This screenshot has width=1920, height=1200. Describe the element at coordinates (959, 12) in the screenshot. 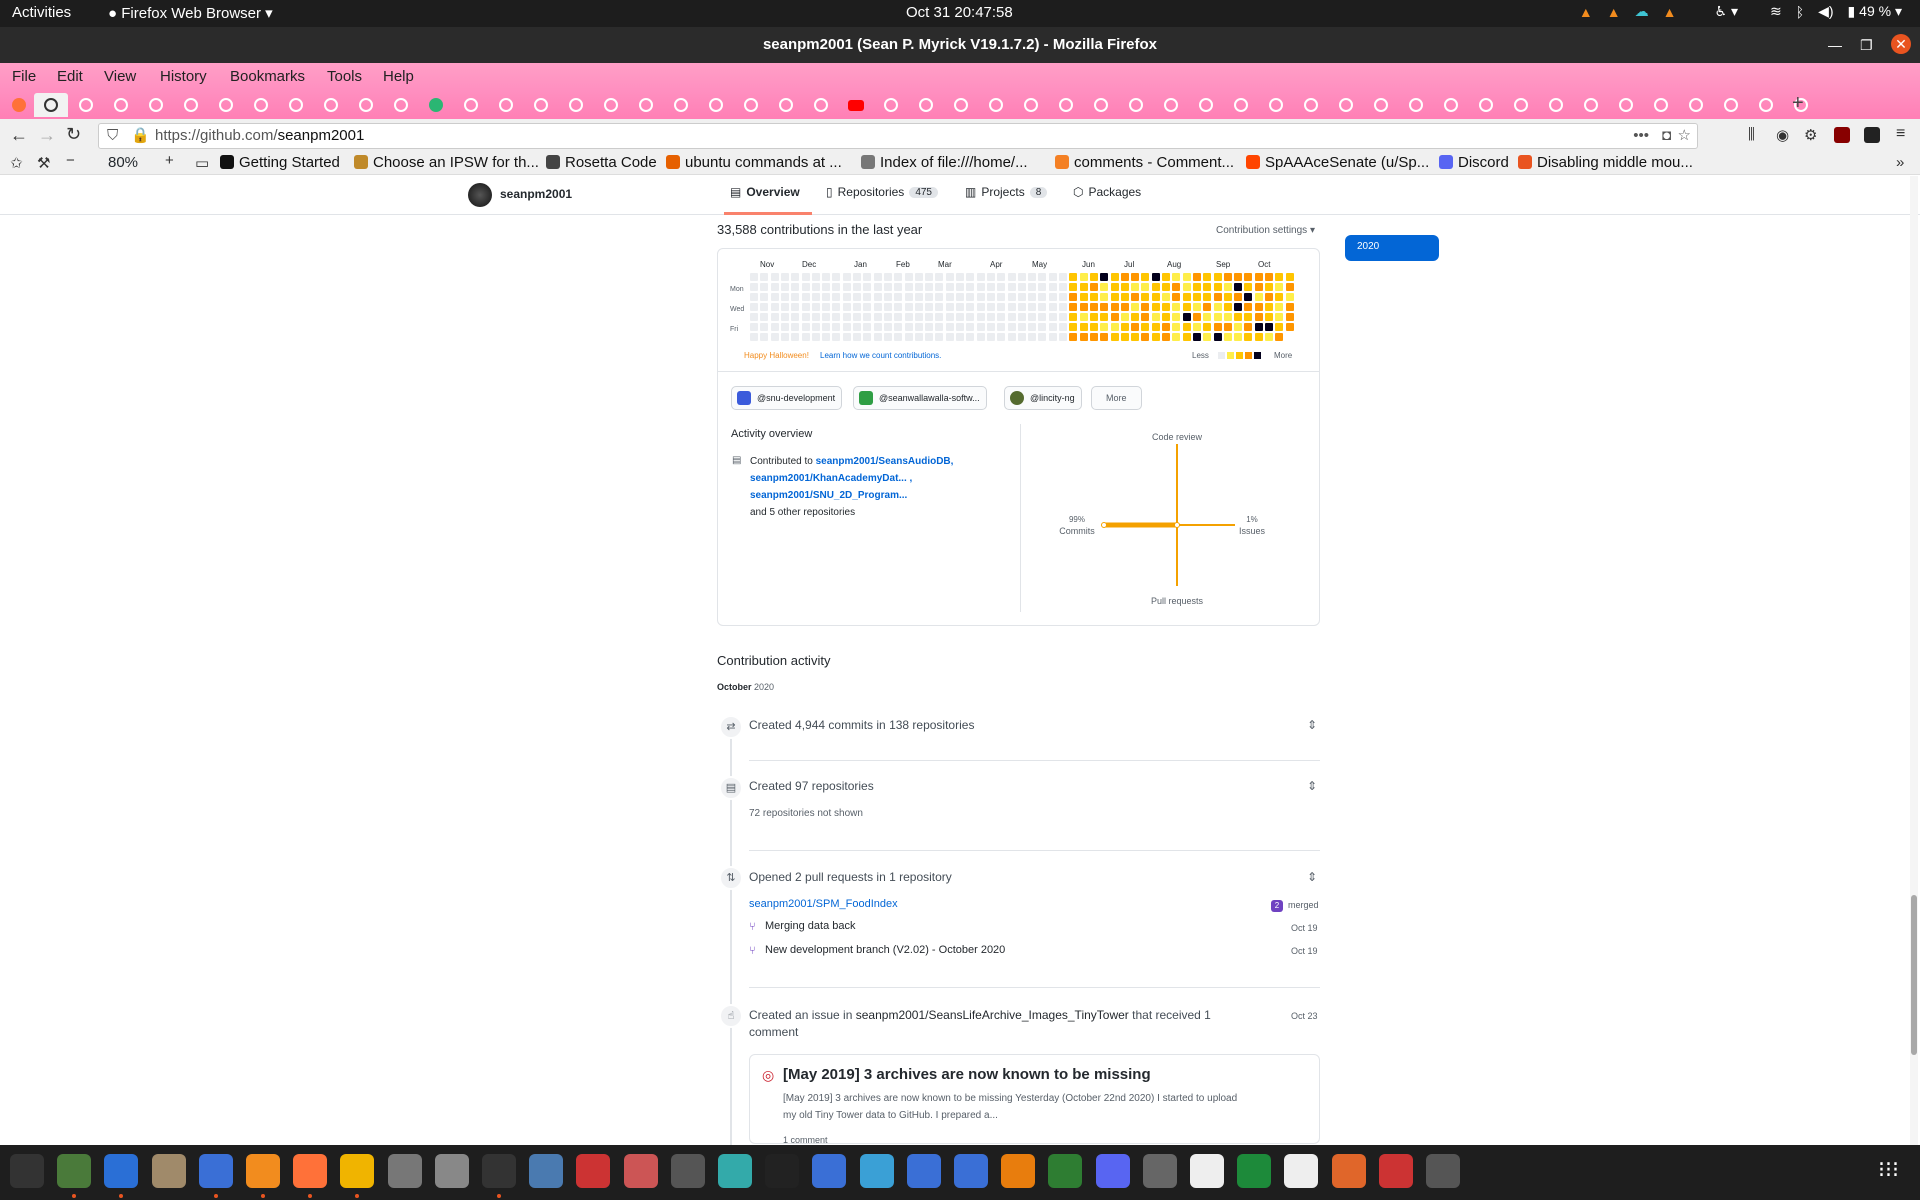

I see `clock: Oct 31 20:47:58` at that location.